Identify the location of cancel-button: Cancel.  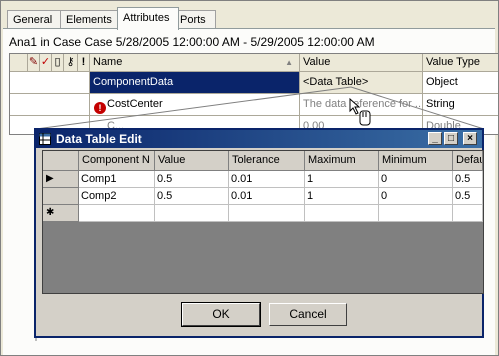
(308, 314).